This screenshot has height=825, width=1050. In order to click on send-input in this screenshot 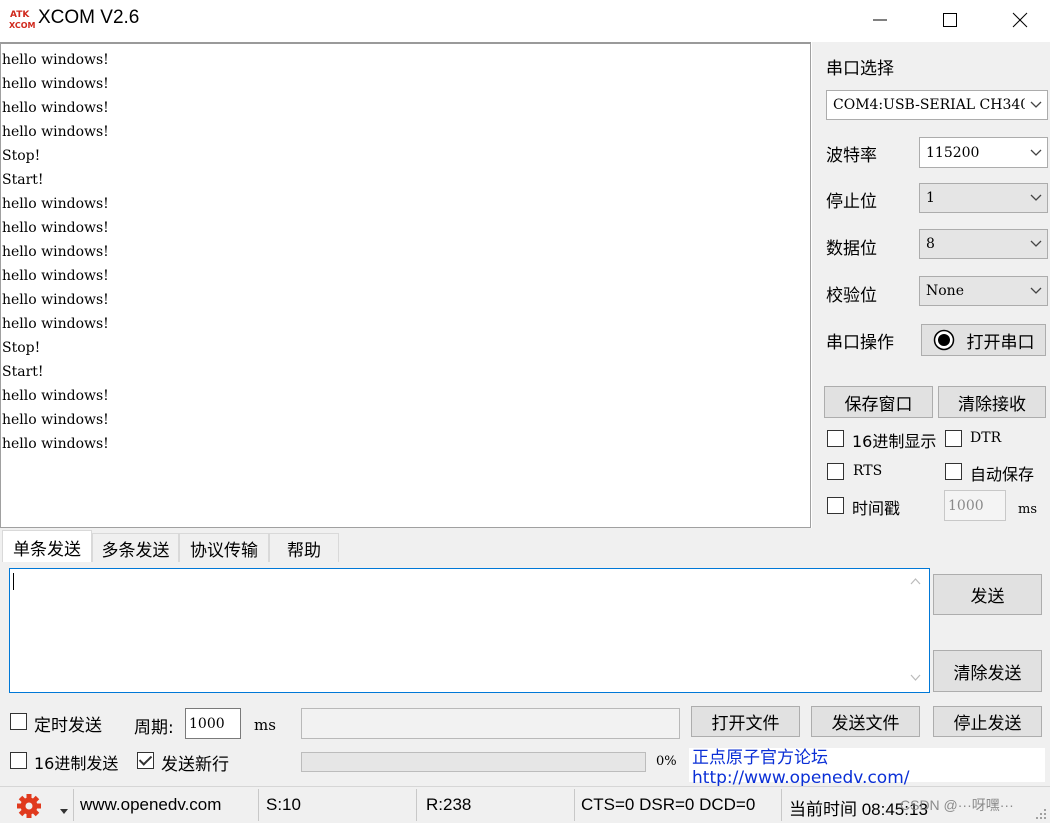, I will do `click(469, 630)`.